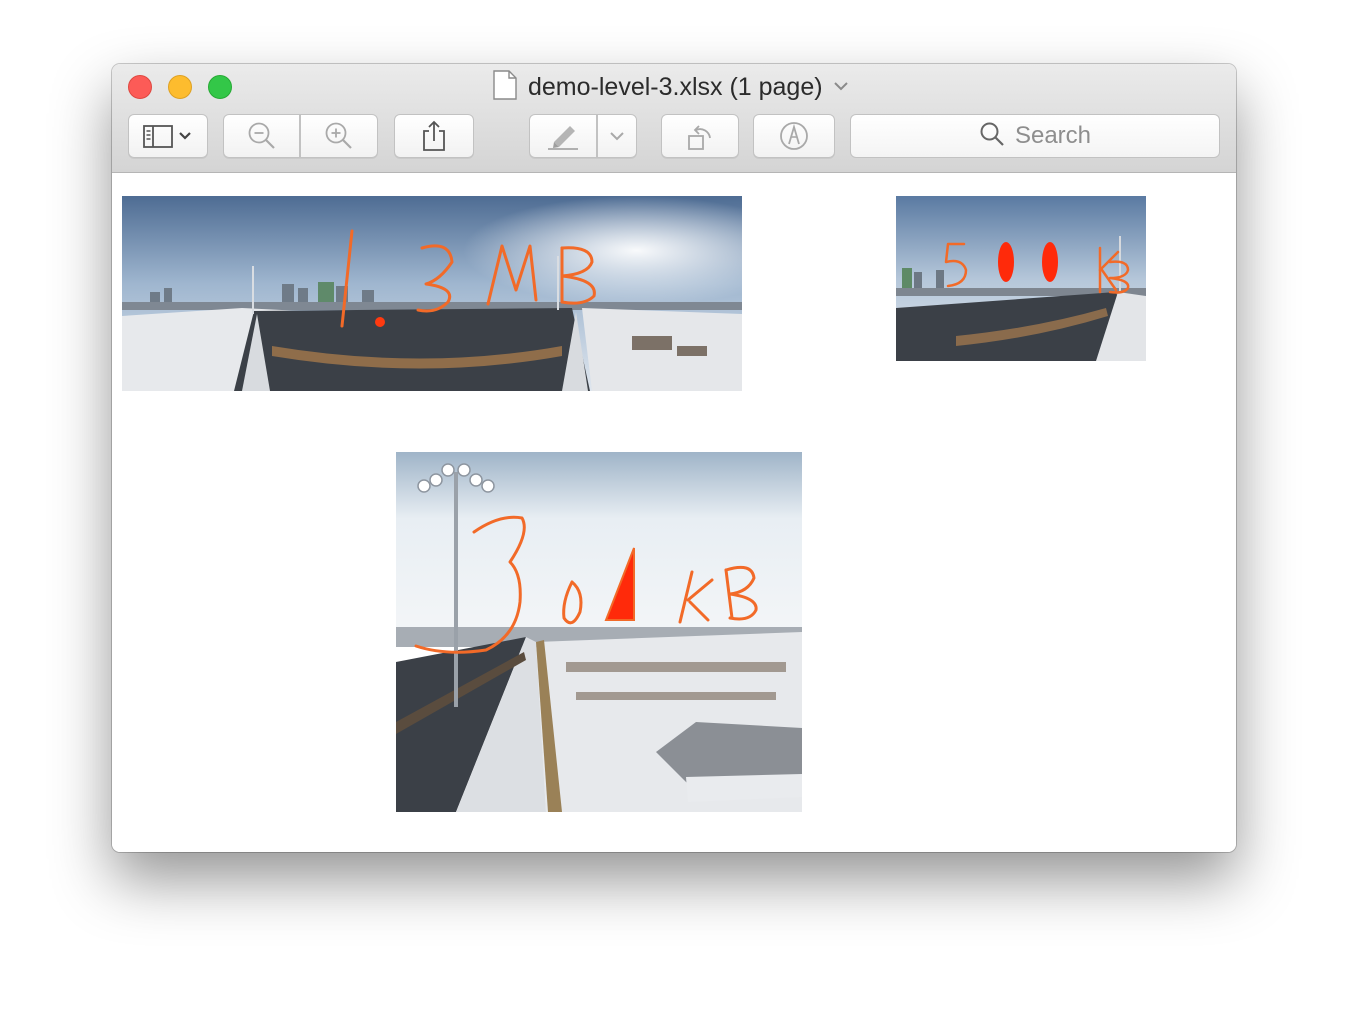 This screenshot has width=1348, height=1012. I want to click on panorama-large-image, so click(432, 293).